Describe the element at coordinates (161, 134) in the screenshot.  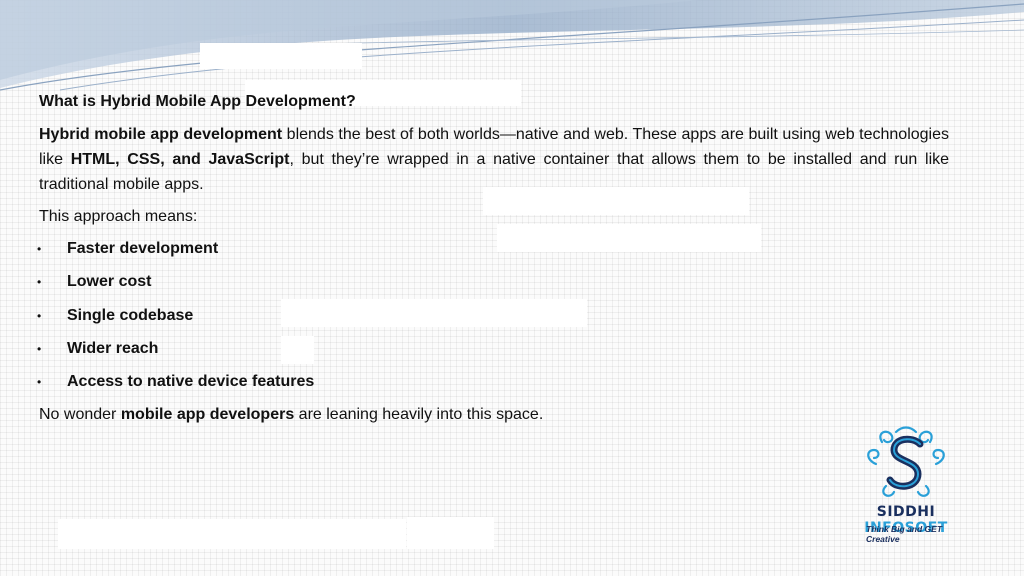
I see `bold-term: Hybrid mobile app development` at that location.